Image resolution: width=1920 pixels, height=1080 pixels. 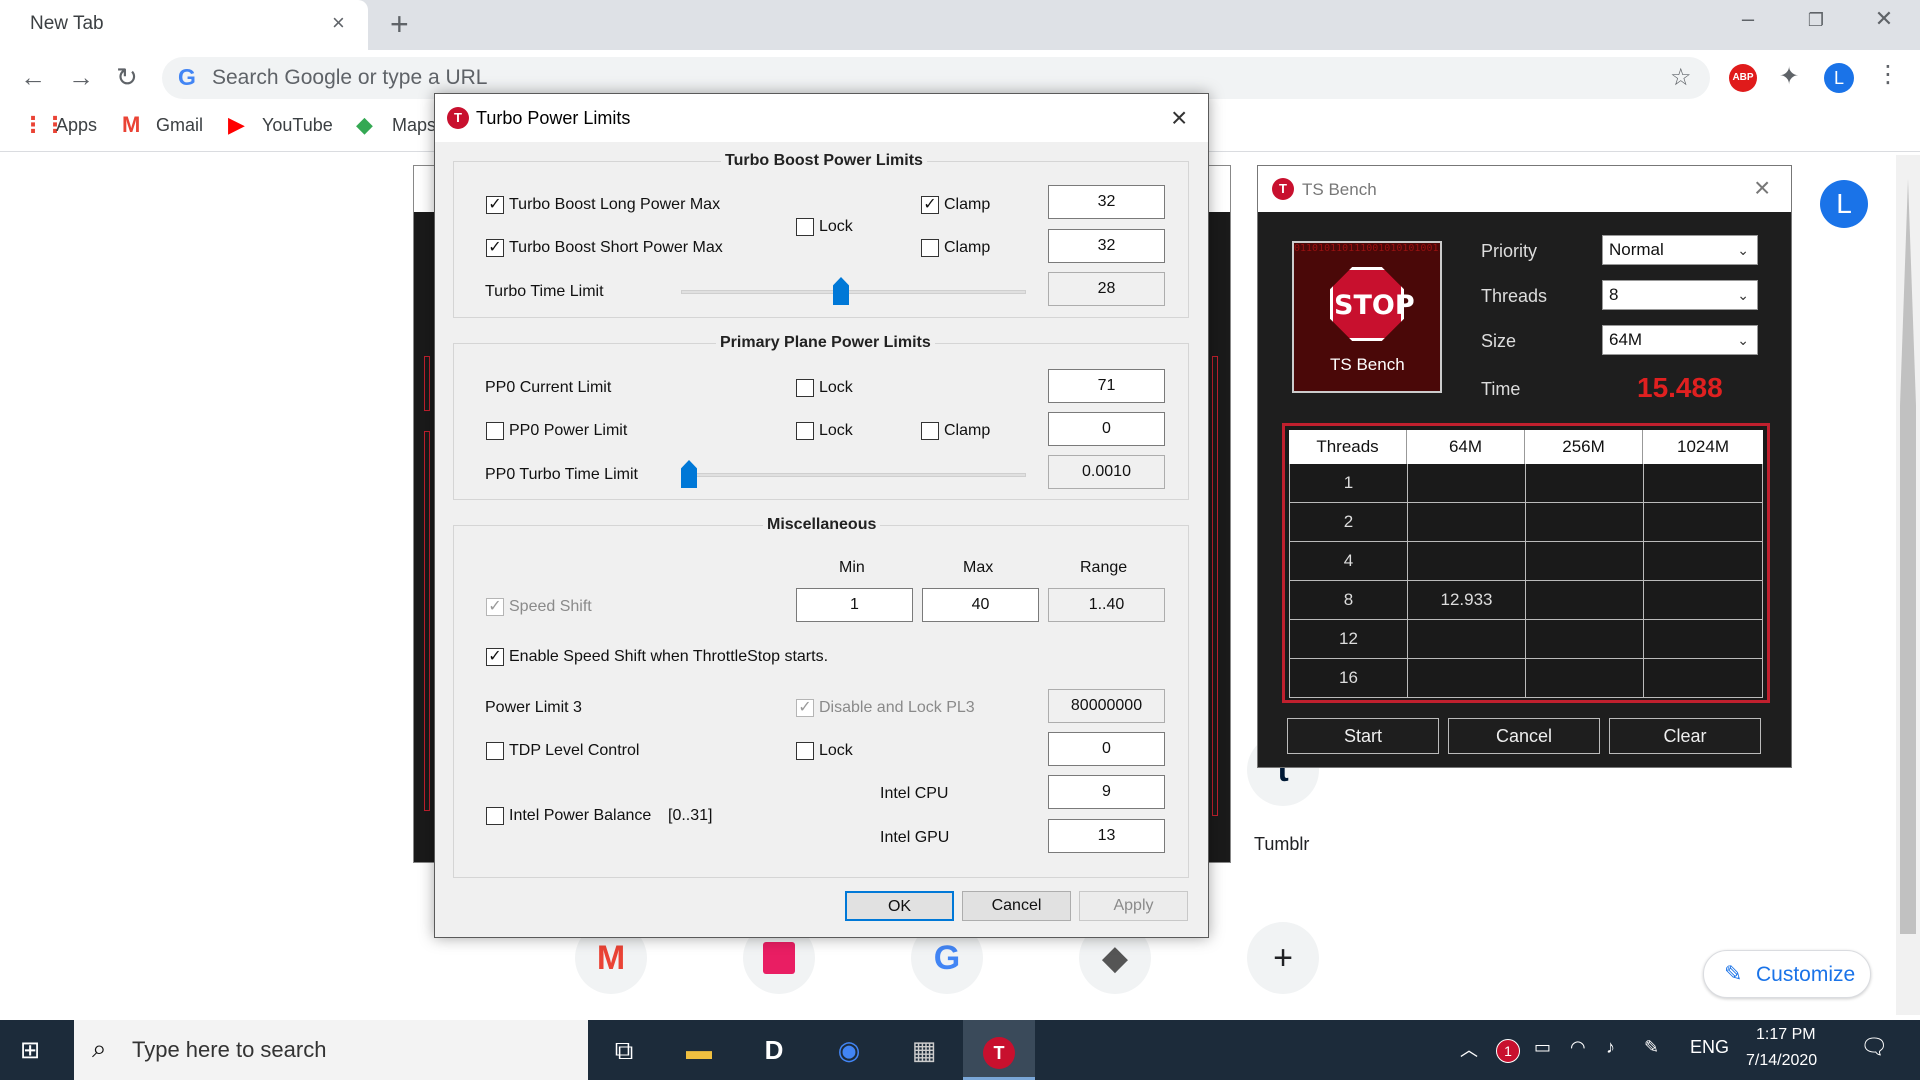 What do you see at coordinates (1743, 78) in the screenshot?
I see `adblock-plus-icon: ABP` at bounding box center [1743, 78].